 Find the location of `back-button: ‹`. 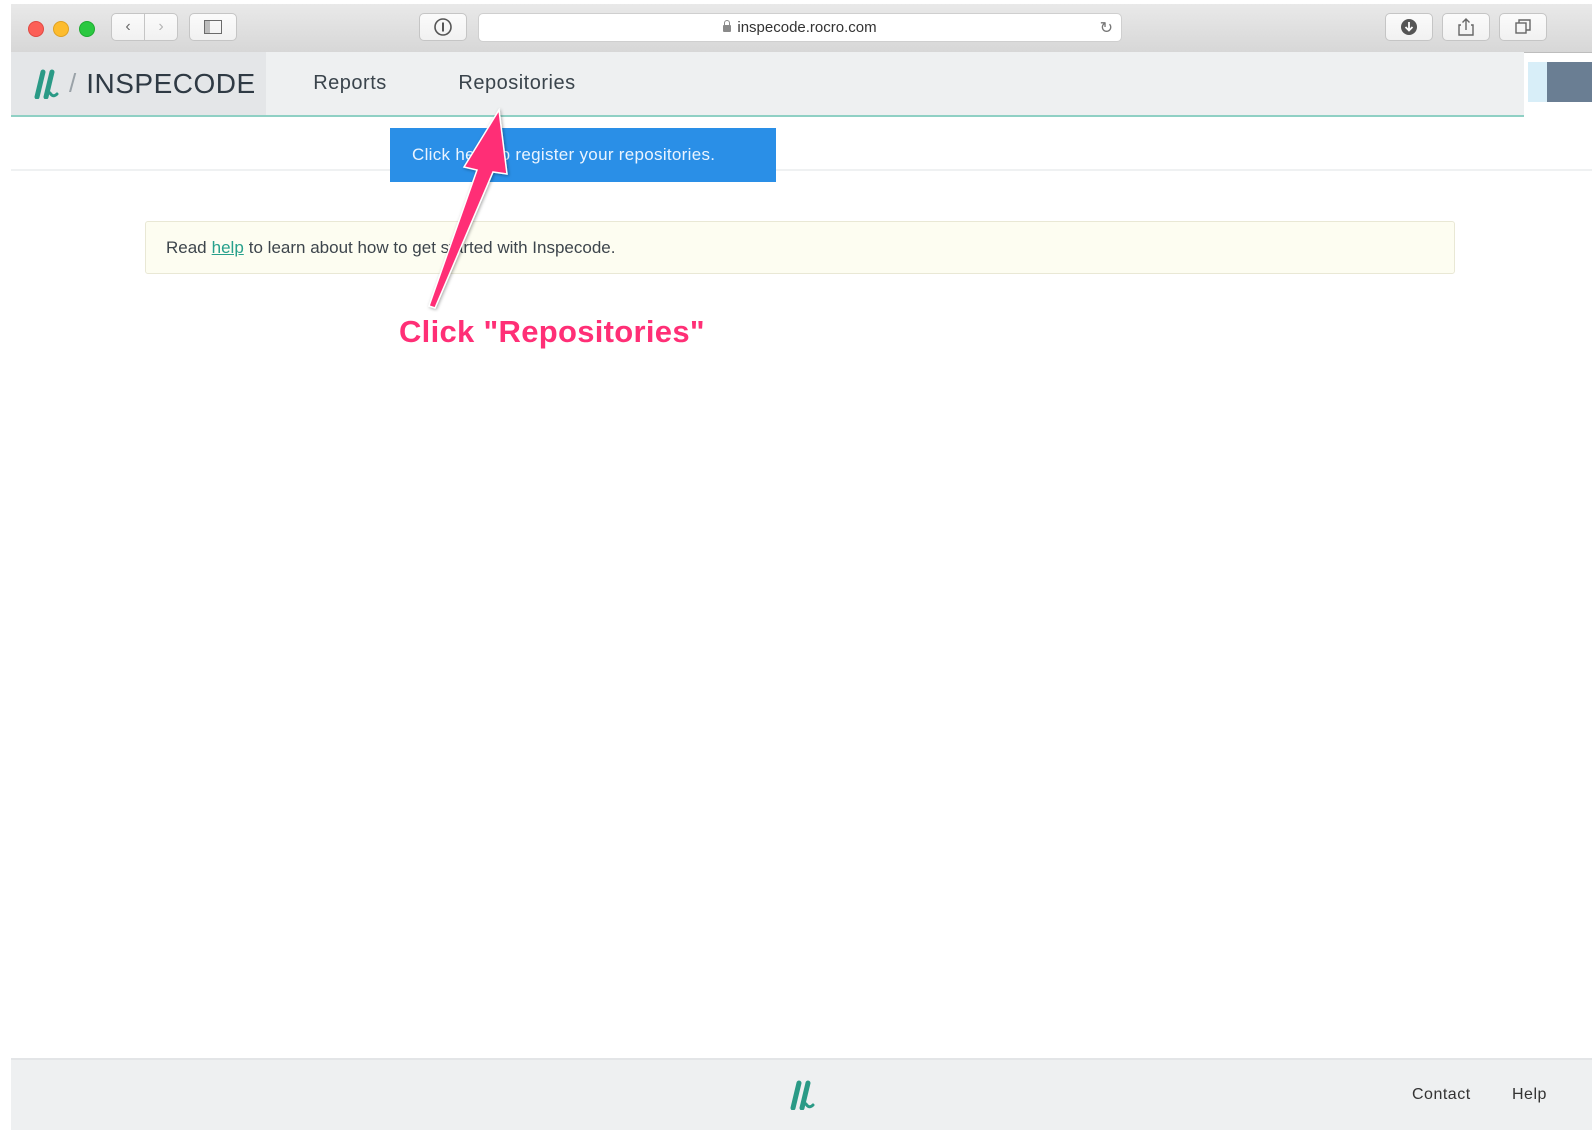

back-button: ‹ is located at coordinates (128, 27).